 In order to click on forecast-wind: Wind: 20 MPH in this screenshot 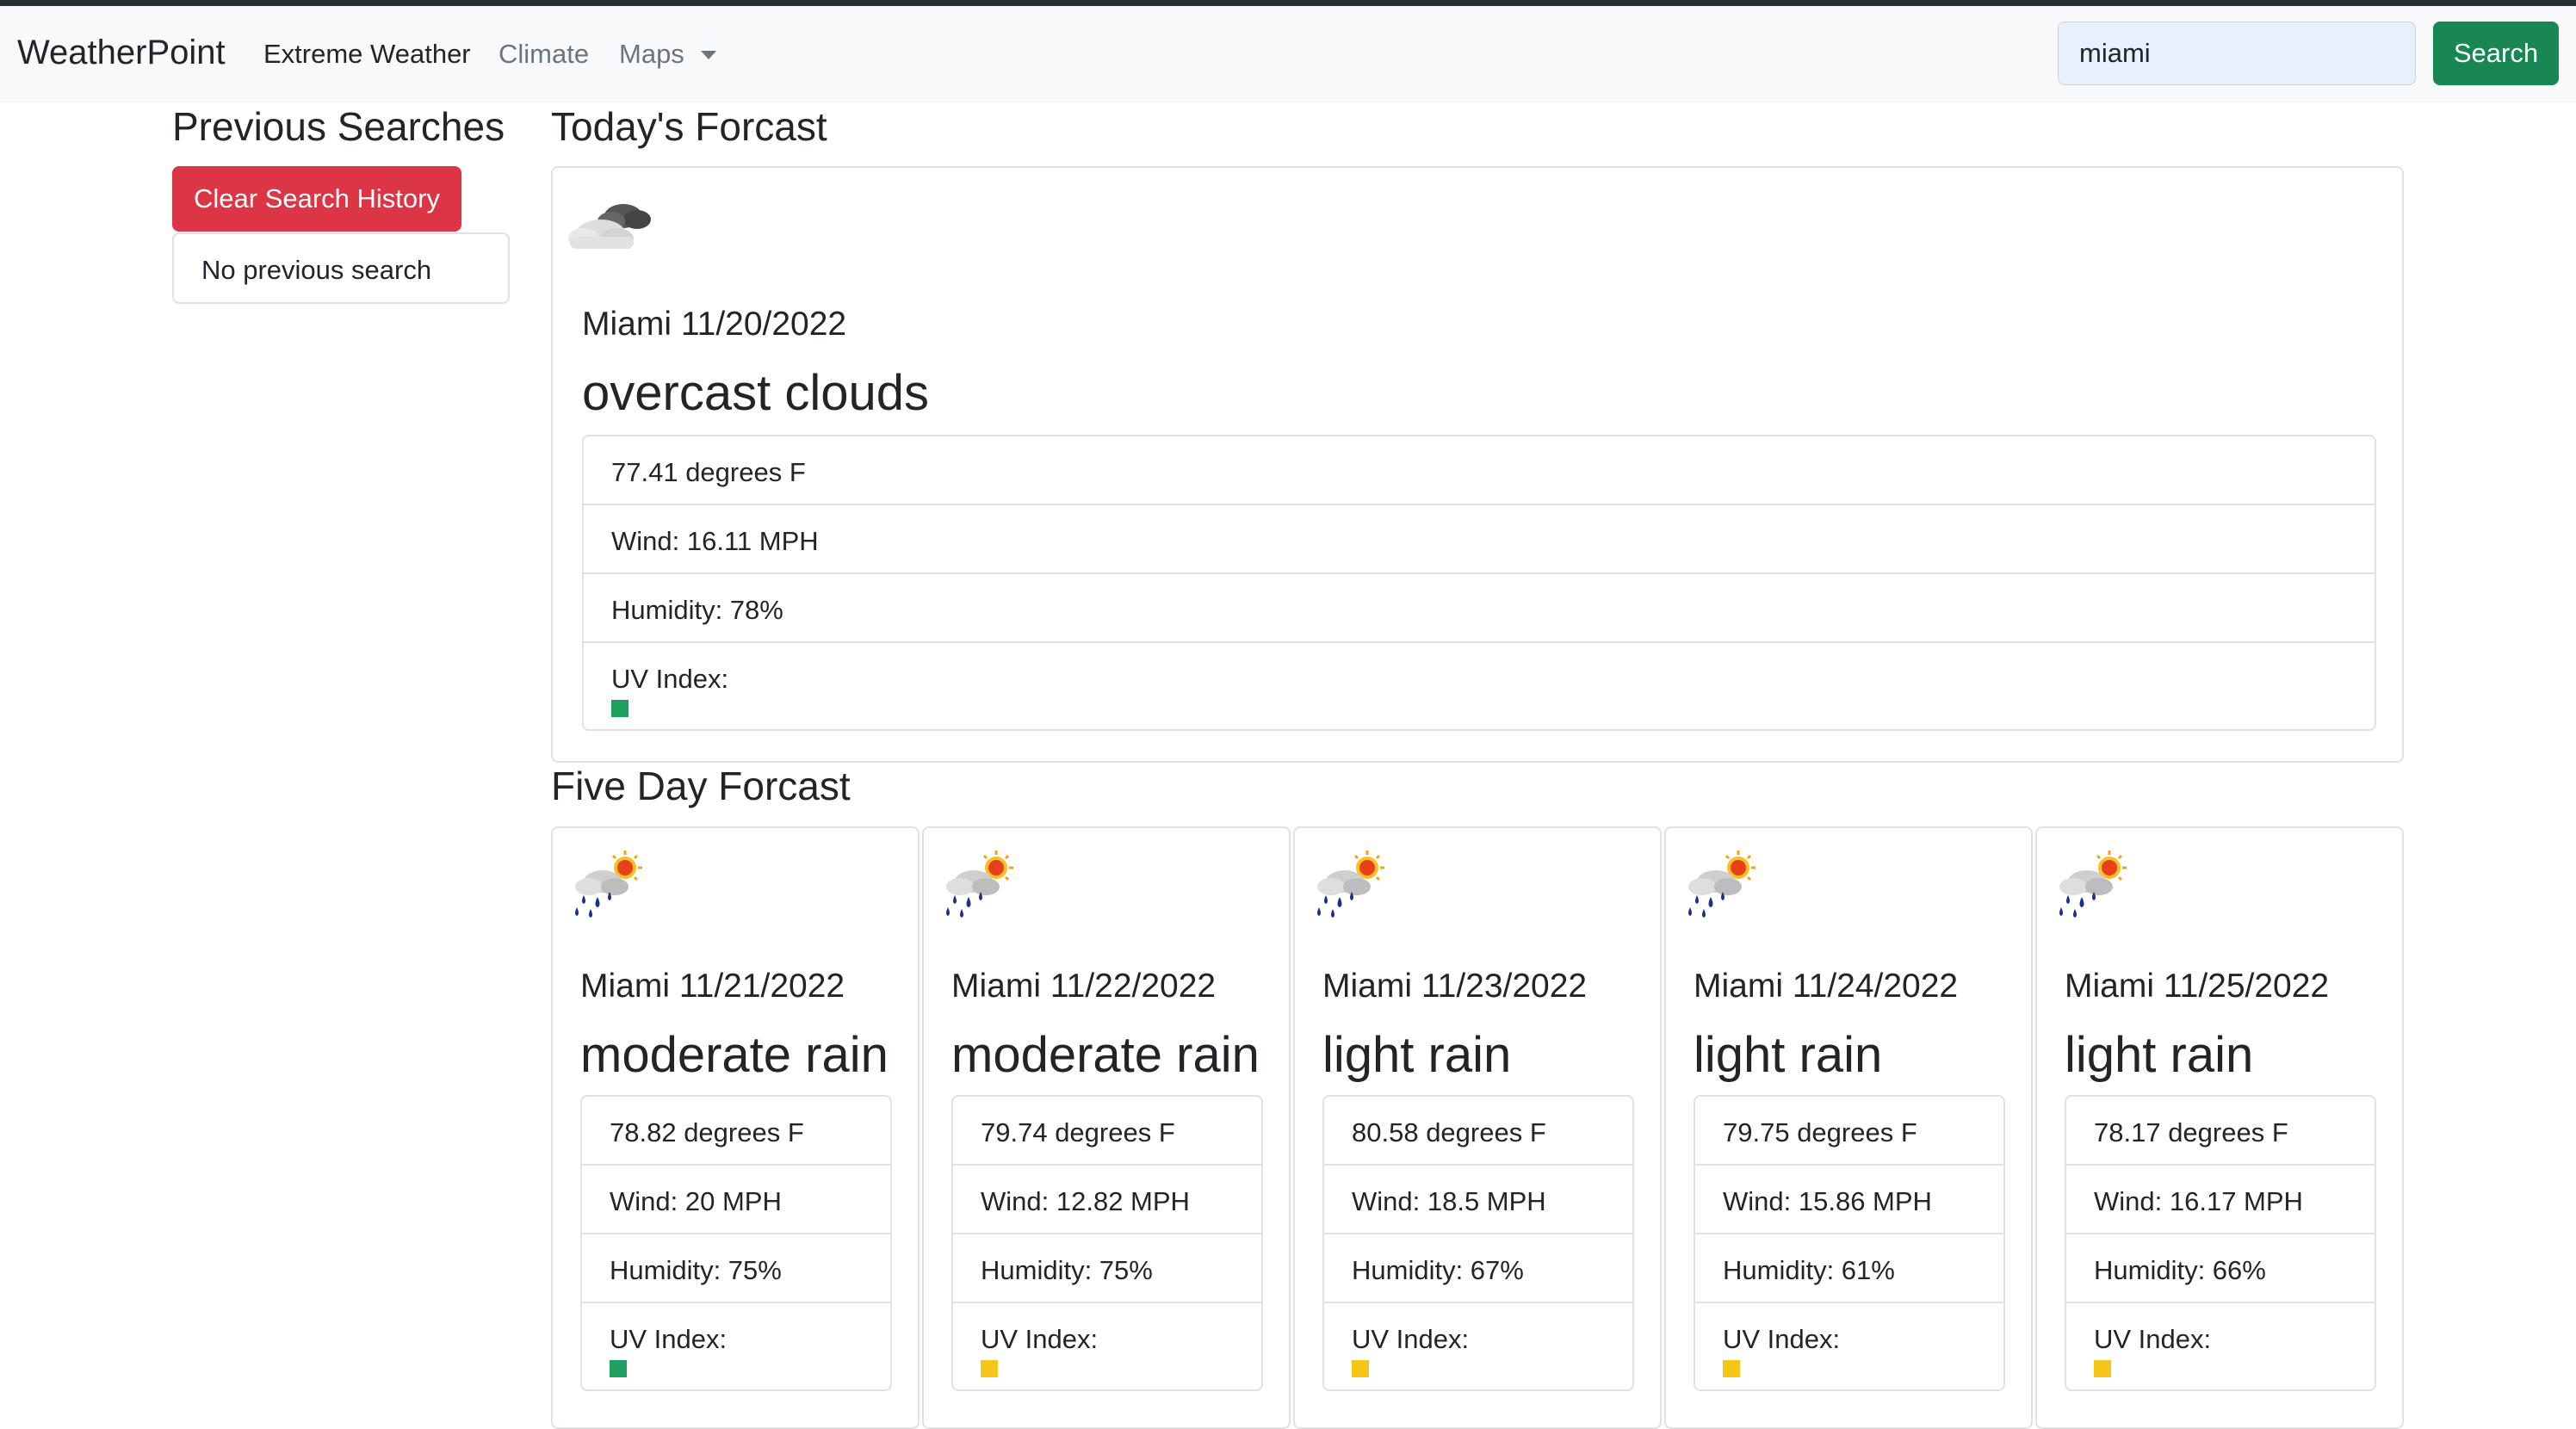, I will do `click(736, 1200)`.